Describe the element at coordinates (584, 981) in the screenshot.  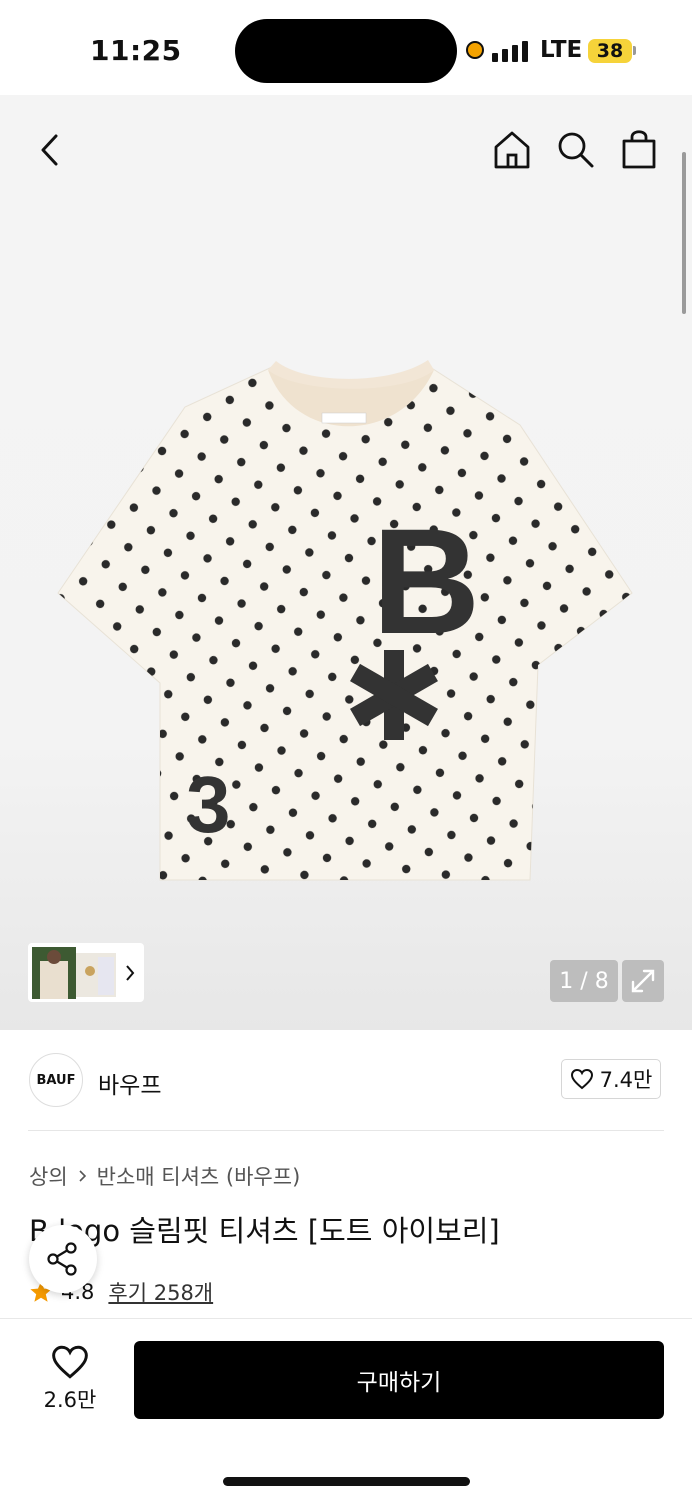
I see `page-indicator: 1 / 8` at that location.